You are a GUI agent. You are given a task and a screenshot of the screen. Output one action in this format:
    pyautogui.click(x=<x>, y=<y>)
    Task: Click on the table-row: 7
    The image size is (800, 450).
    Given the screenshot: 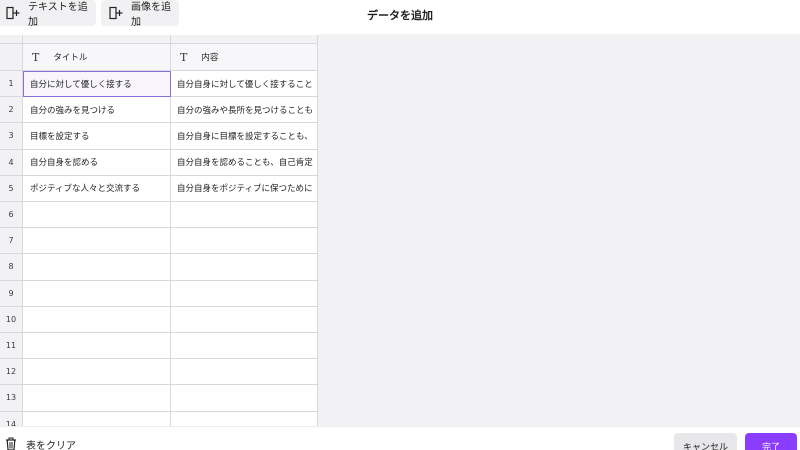 What is the action you would take?
    pyautogui.click(x=159, y=241)
    